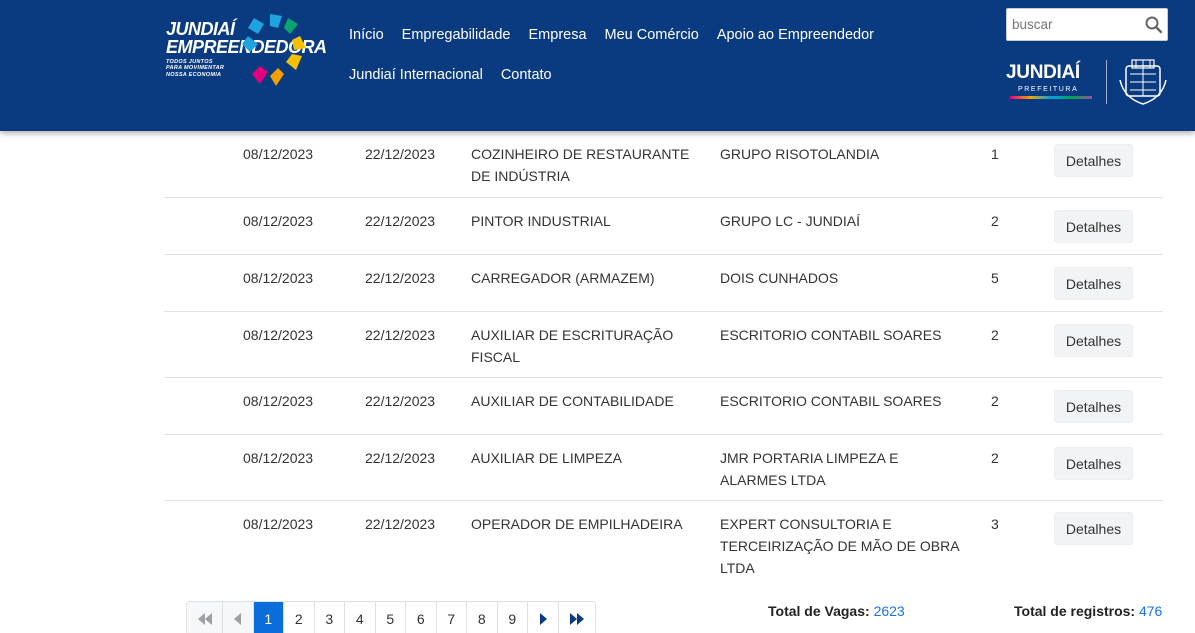 The width and height of the screenshot is (1195, 633). I want to click on page-1-button: 1, so click(268, 617).